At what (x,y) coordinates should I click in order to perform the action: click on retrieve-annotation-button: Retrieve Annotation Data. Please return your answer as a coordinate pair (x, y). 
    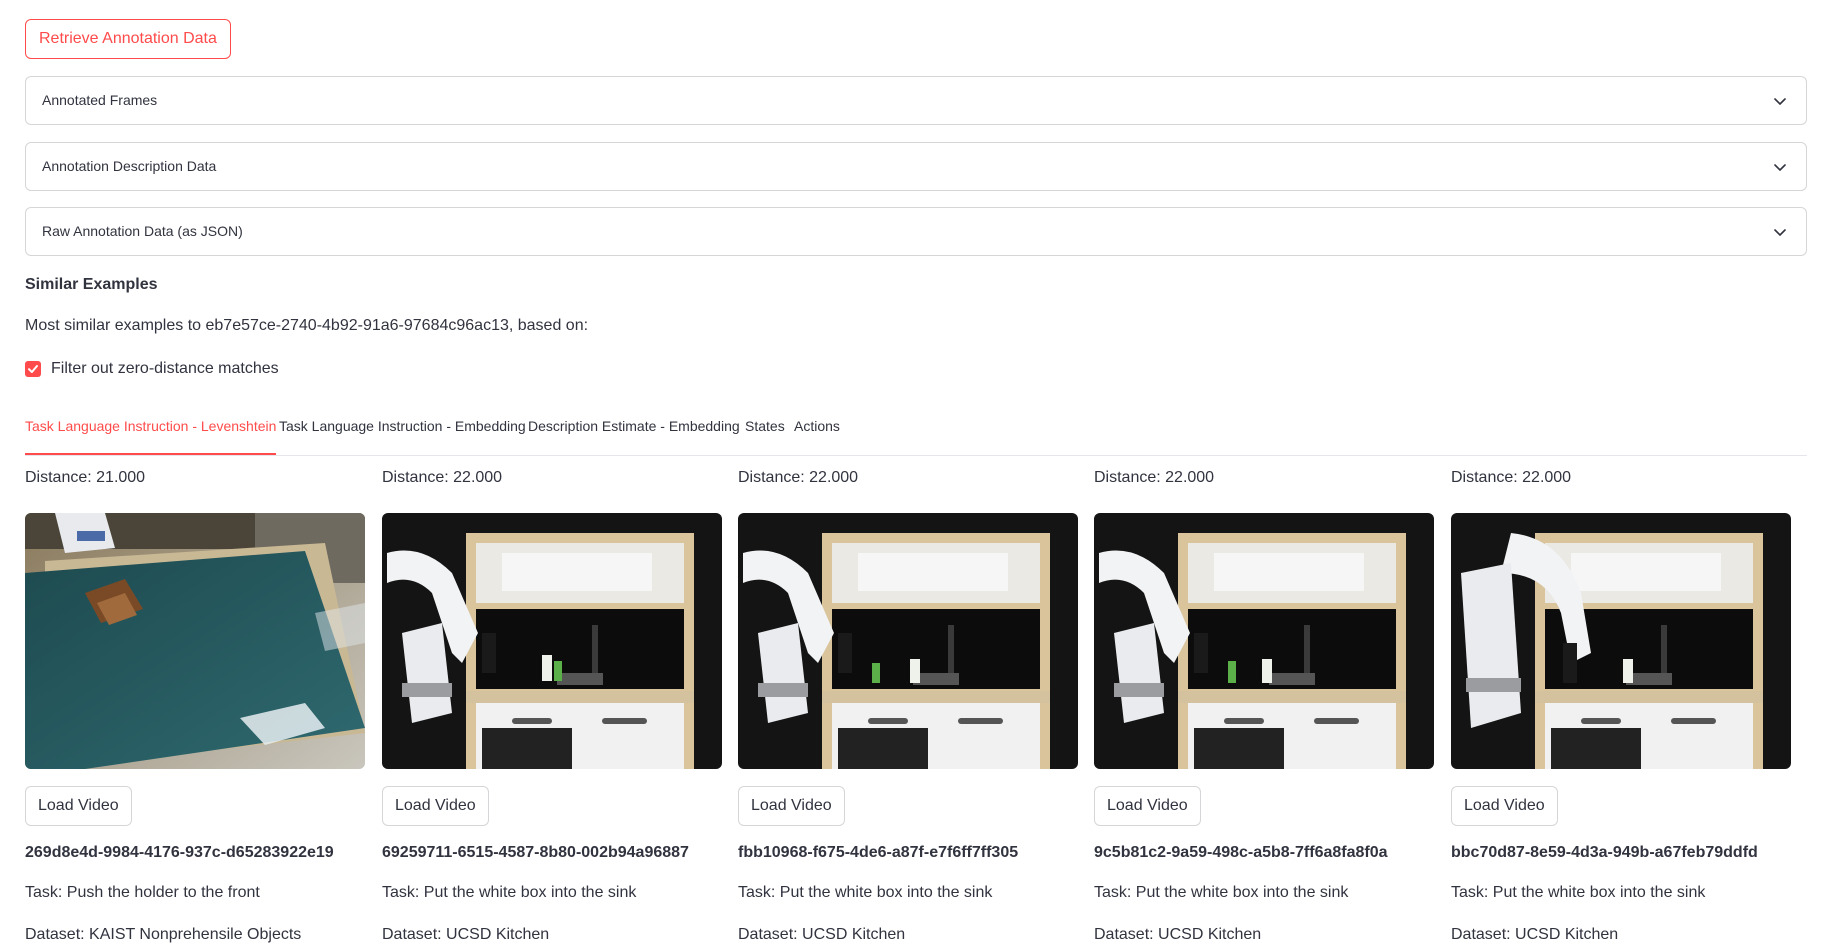
    Looking at the image, I should click on (128, 39).